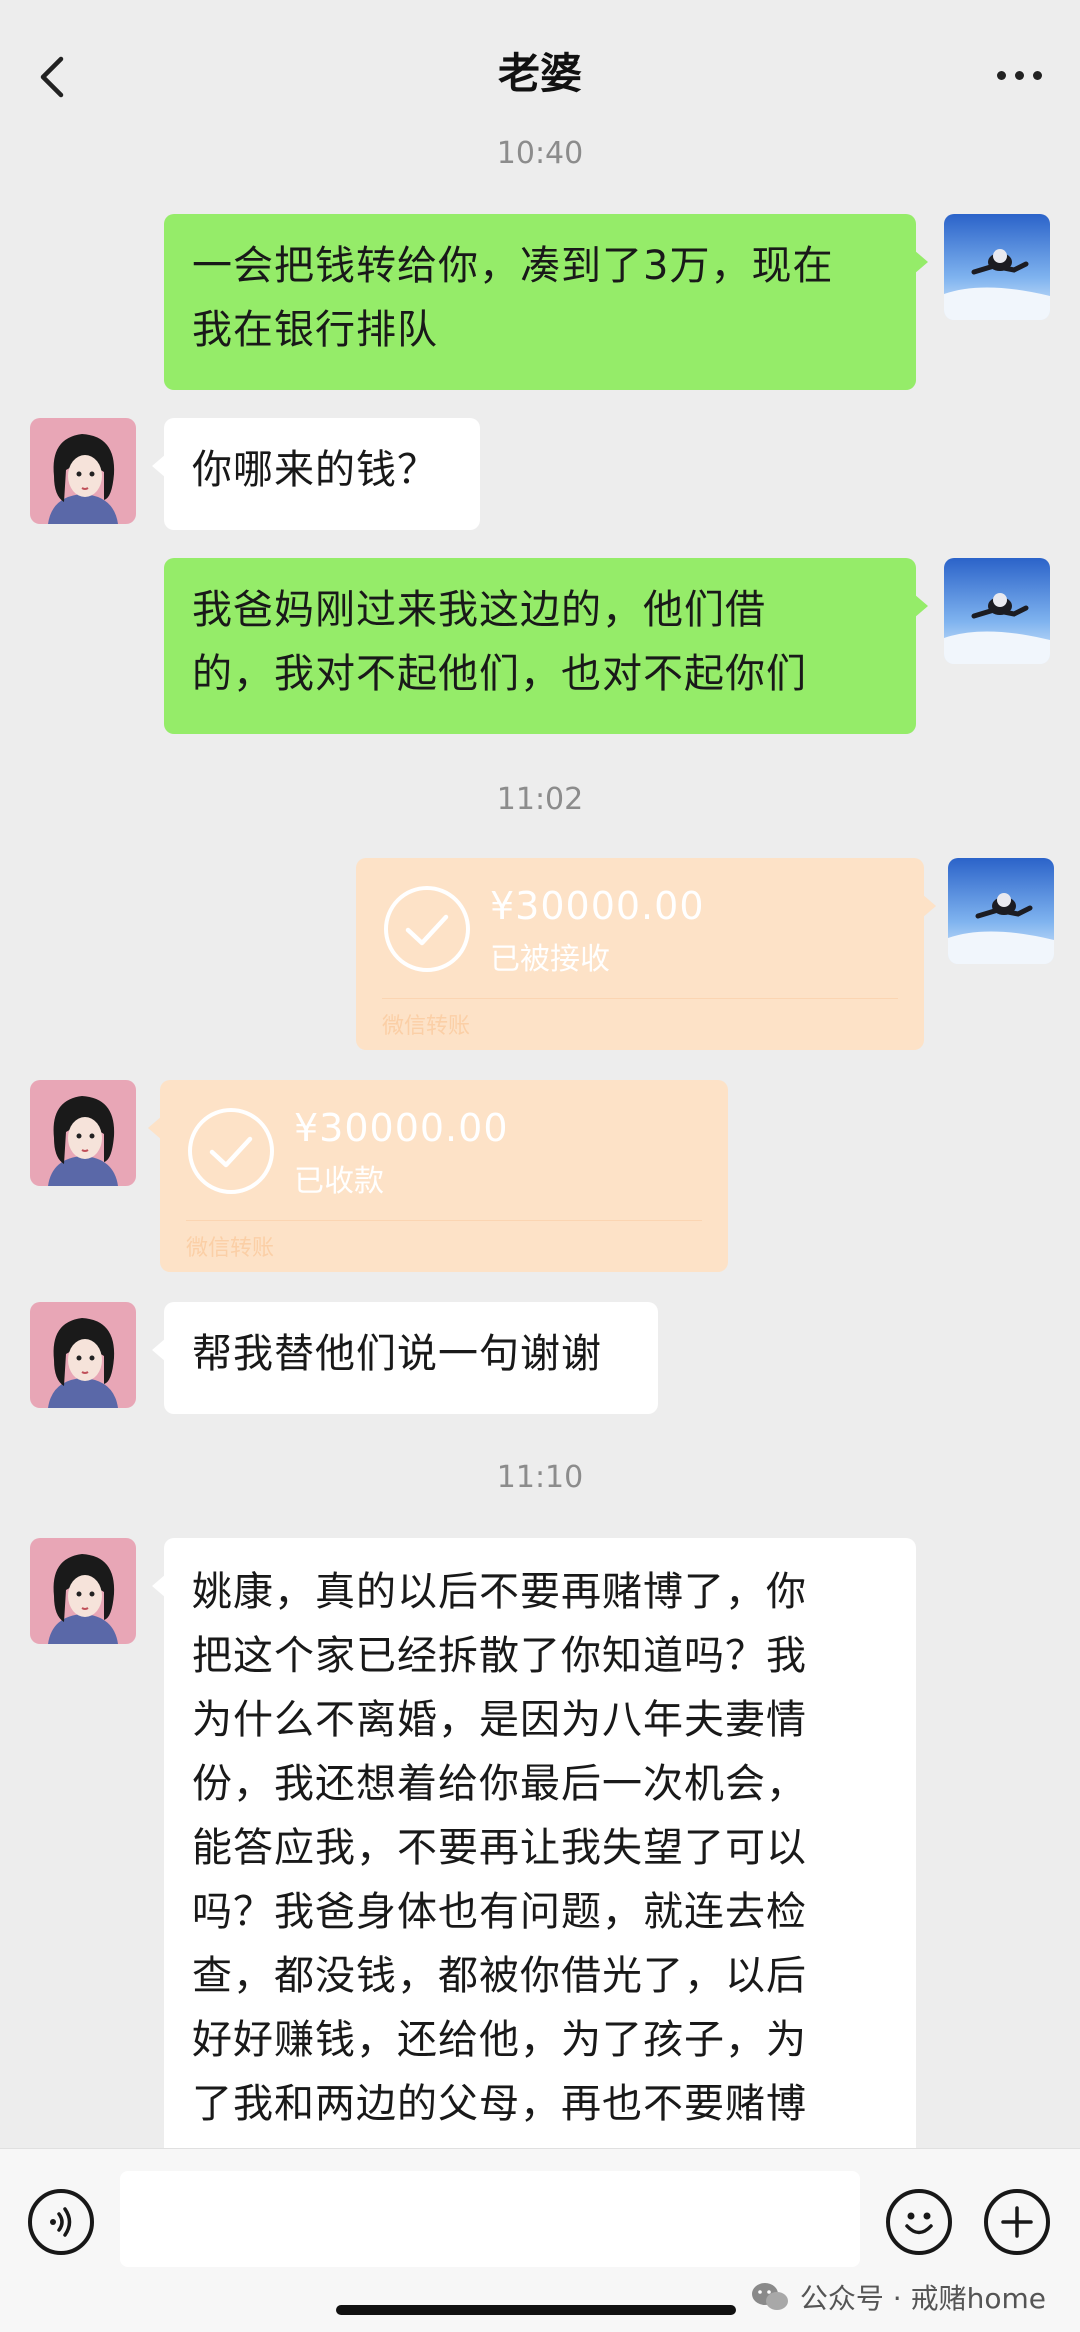 Image resolution: width=1080 pixels, height=2332 pixels. Describe the element at coordinates (540, 799) in the screenshot. I see `timestamp: 11:02` at that location.